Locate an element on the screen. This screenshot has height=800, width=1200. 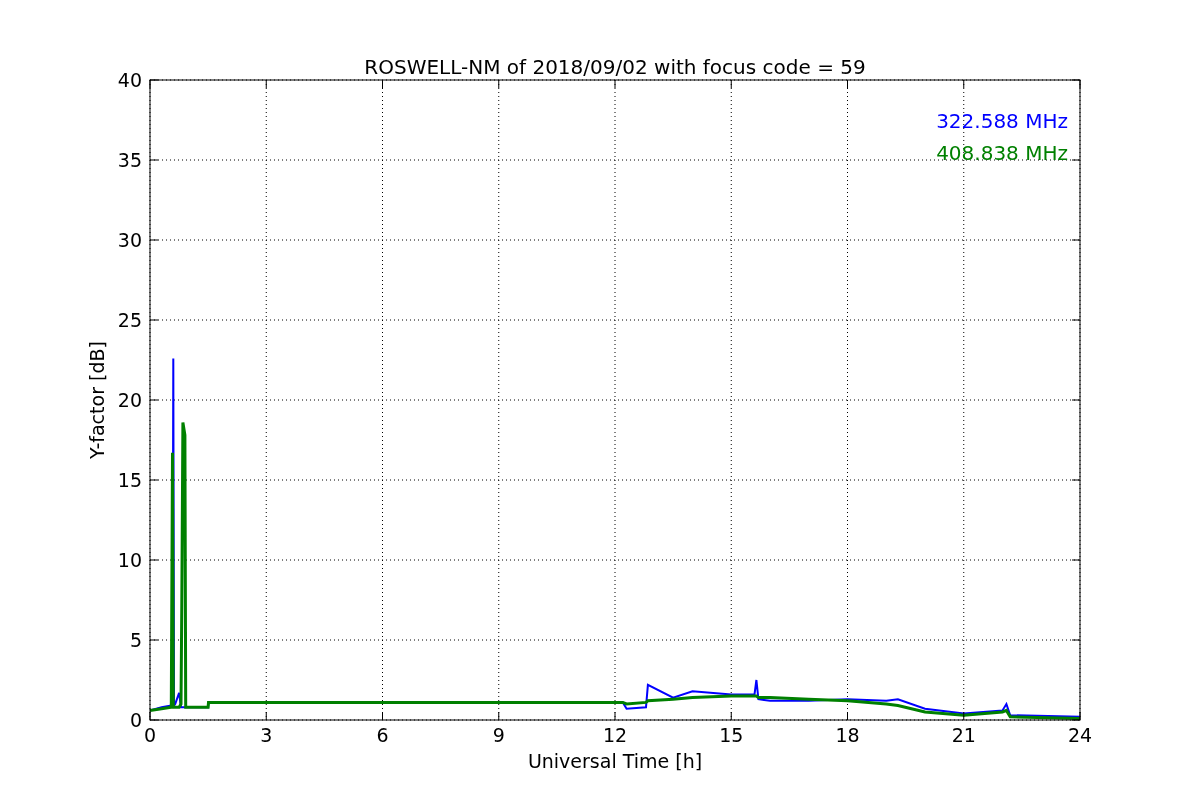
y-tick-label: 25 is located at coordinates (129, 320).